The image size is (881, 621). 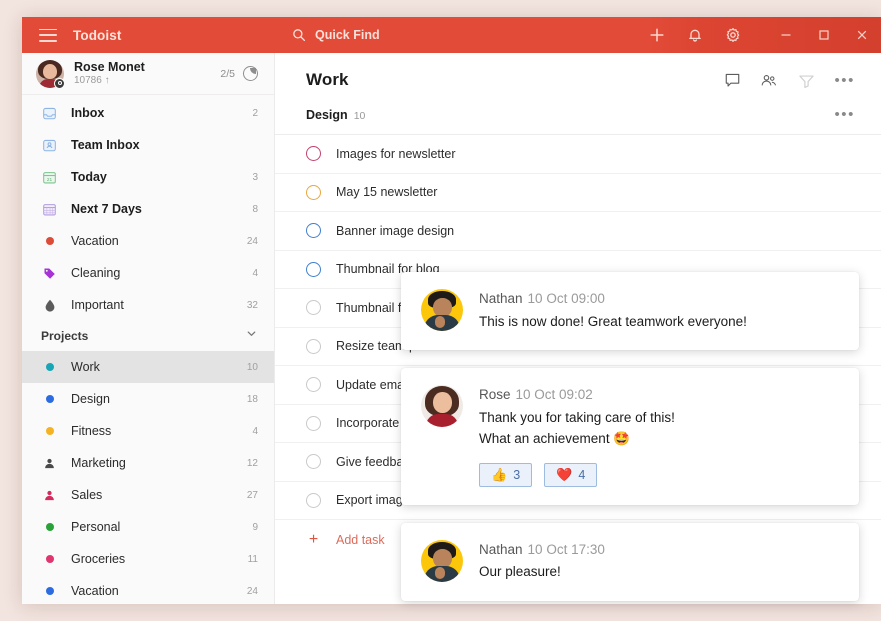 I want to click on quick-find-search: Quick Find, so click(x=463, y=35).